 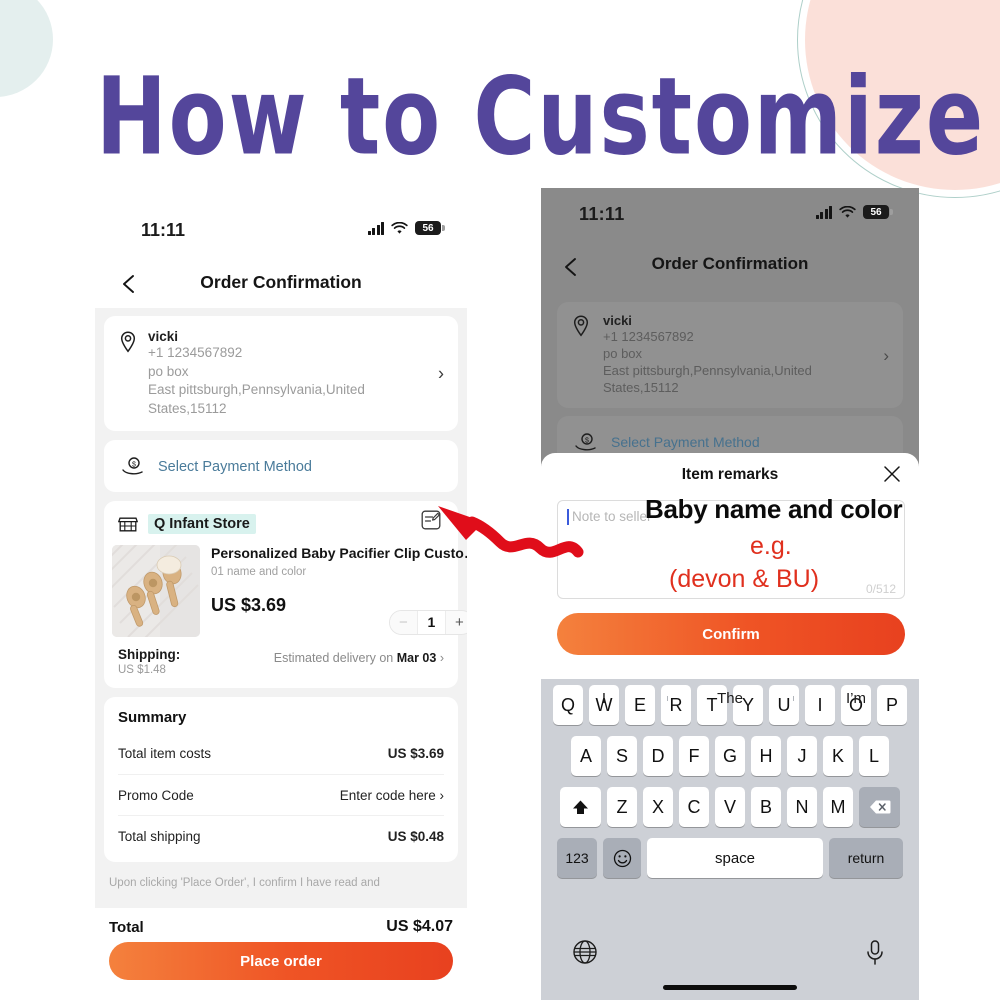 What do you see at coordinates (880, 589) in the screenshot?
I see `char-counter: 0/512` at bounding box center [880, 589].